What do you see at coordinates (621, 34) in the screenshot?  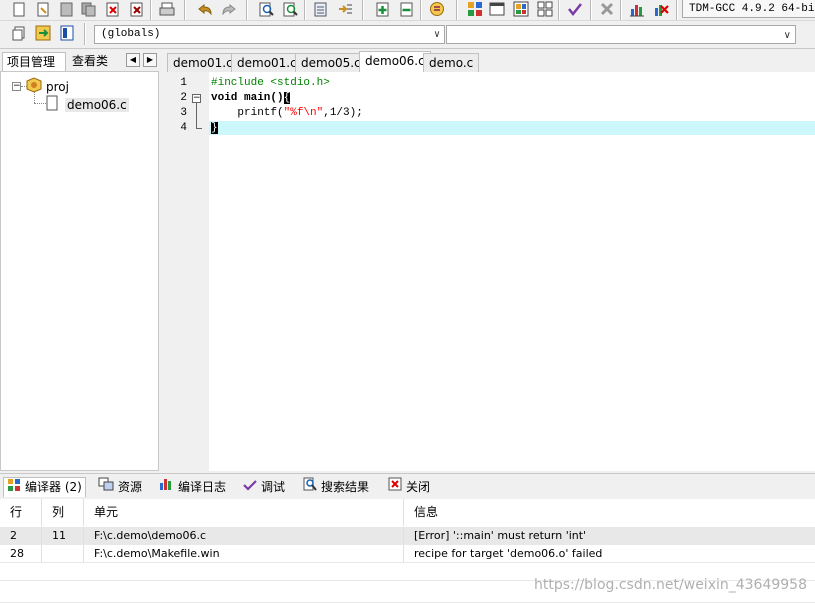 I see `function-combo: ∨` at bounding box center [621, 34].